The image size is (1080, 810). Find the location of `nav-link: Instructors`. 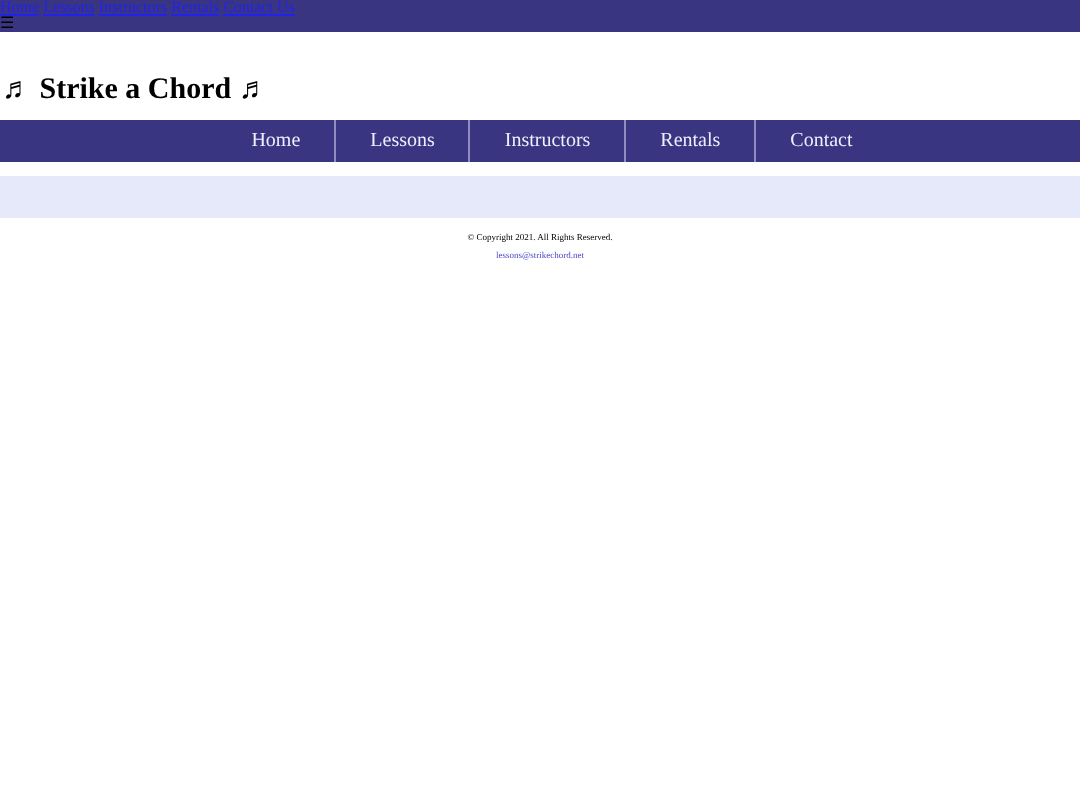

nav-link: Instructors is located at coordinates (546, 141).